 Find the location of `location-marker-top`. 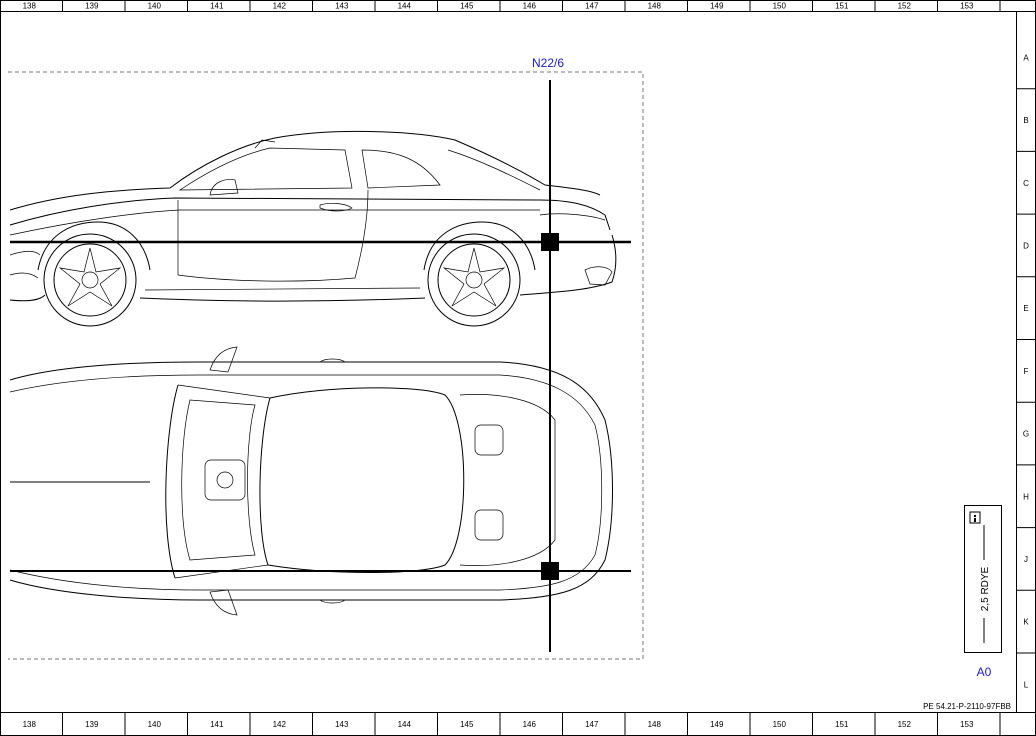

location-marker-top is located at coordinates (550, 571).